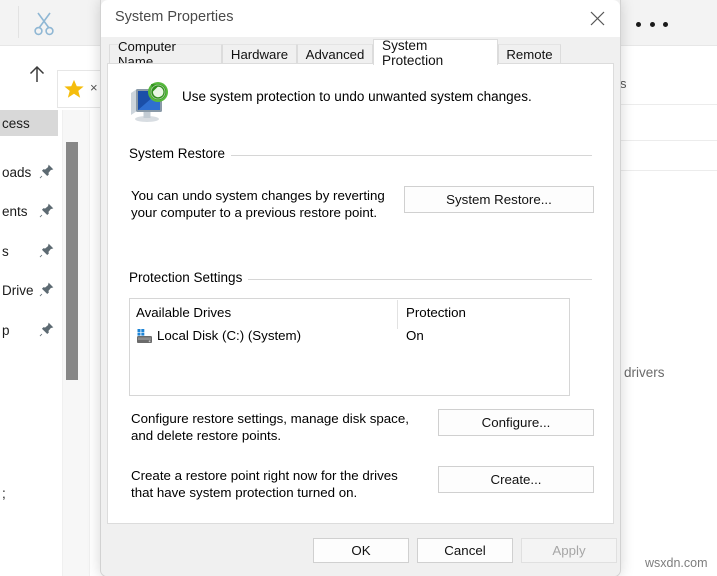  What do you see at coordinates (145, 337) in the screenshot?
I see `hard-disk-icon` at bounding box center [145, 337].